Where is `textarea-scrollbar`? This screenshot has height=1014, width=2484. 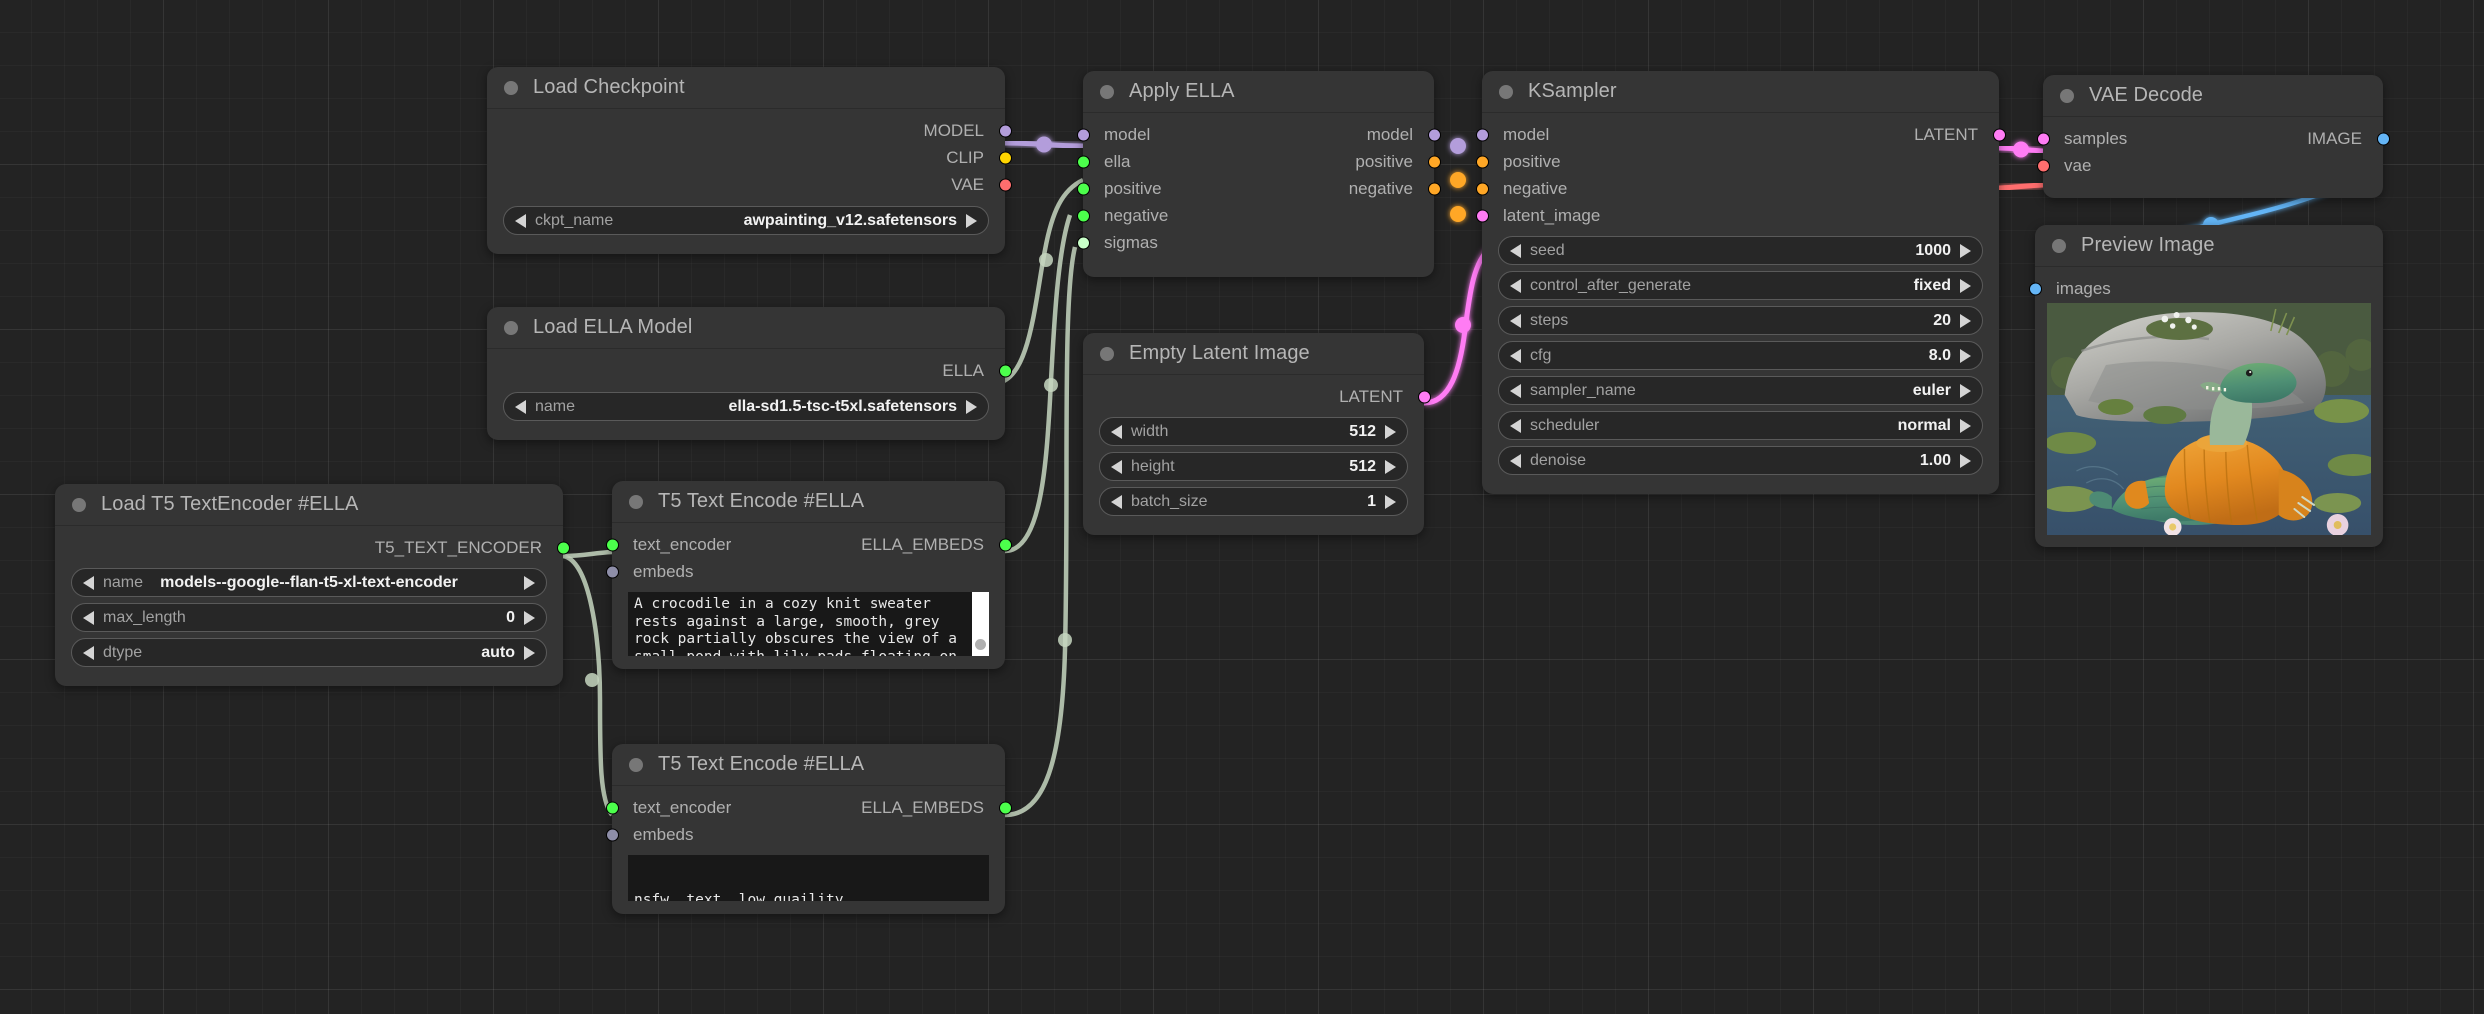
textarea-scrollbar is located at coordinates (980, 624).